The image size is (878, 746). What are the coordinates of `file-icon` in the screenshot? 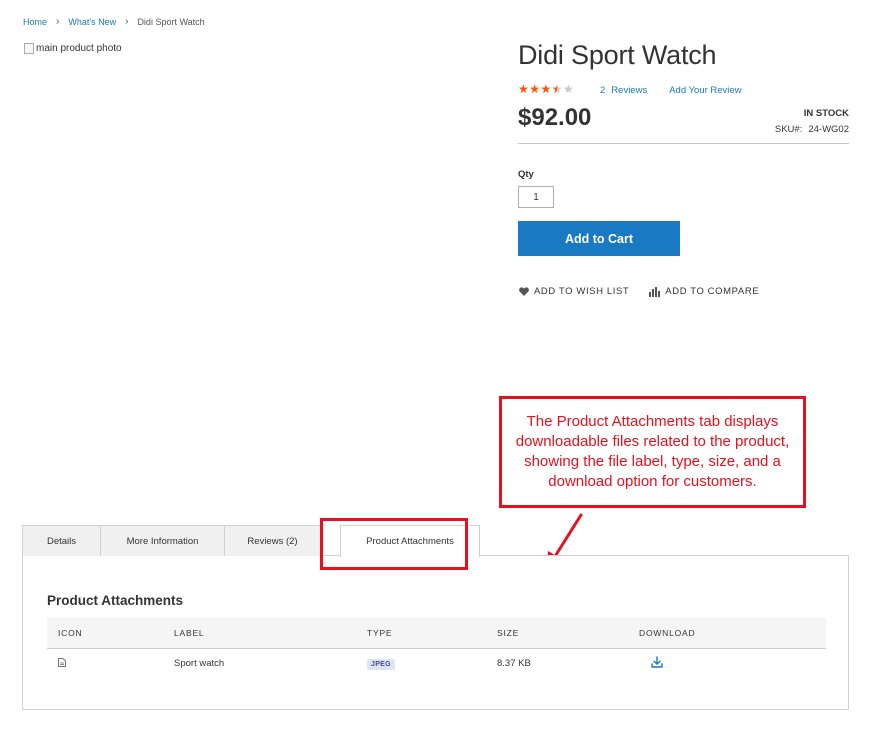 It's located at (62, 662).